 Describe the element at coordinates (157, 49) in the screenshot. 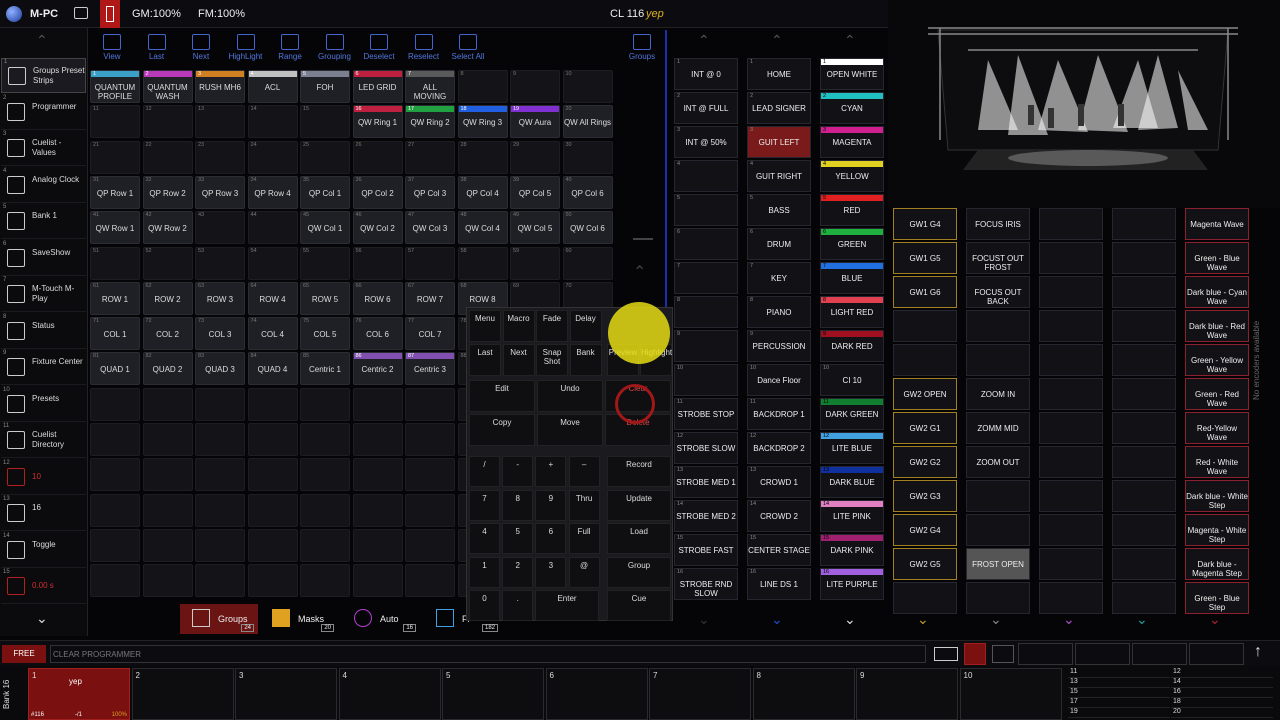

I see `toolbar-button: Last` at that location.